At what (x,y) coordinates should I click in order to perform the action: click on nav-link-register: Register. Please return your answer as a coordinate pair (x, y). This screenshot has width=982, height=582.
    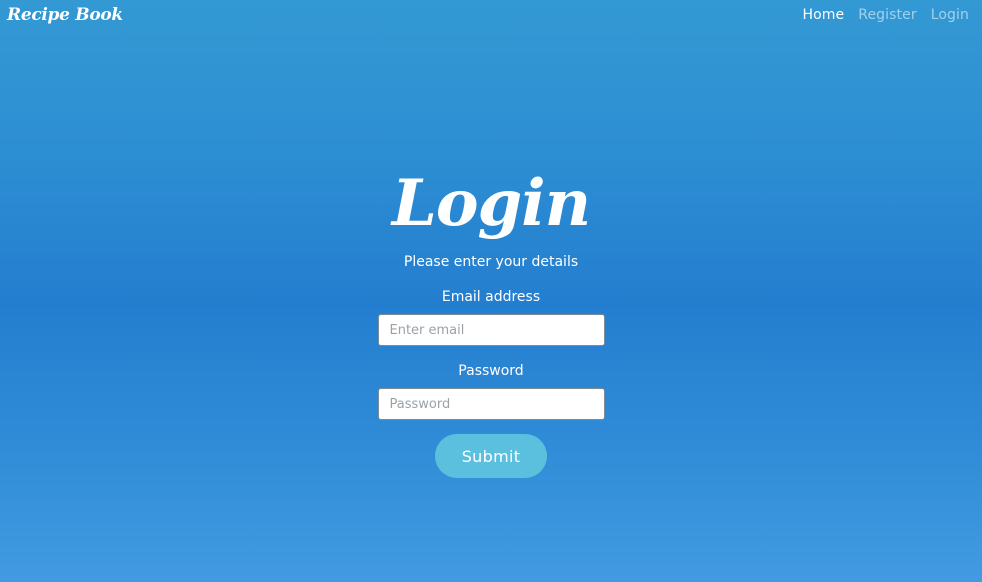
    Looking at the image, I should click on (887, 15).